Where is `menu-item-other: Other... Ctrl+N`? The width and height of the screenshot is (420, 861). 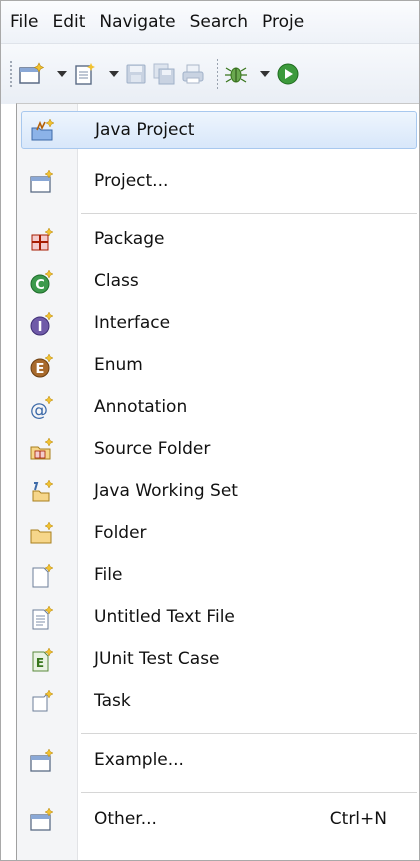
menu-item-other: Other... Ctrl+N is located at coordinates (219, 820).